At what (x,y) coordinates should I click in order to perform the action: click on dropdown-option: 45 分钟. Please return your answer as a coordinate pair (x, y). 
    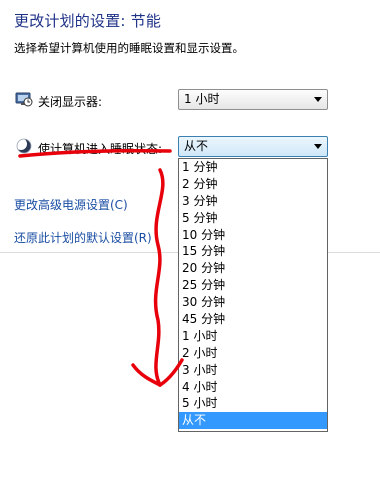
    Looking at the image, I should click on (253, 319).